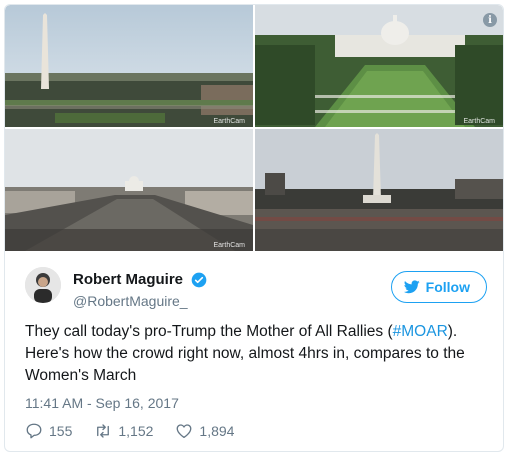 Image resolution: width=508 pixels, height=456 pixels. Describe the element at coordinates (136, 431) in the screenshot. I see `retweet-count: 1,152` at that location.